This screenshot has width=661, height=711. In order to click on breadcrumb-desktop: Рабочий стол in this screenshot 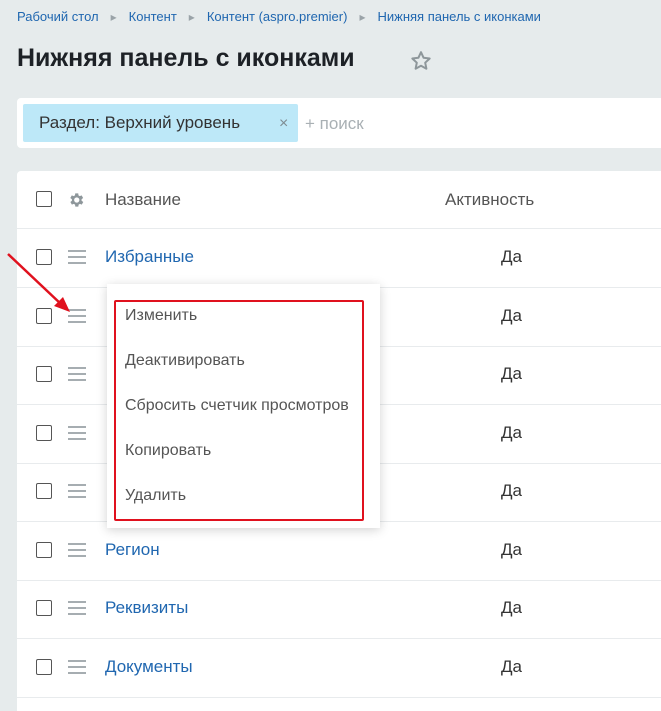, I will do `click(58, 16)`.